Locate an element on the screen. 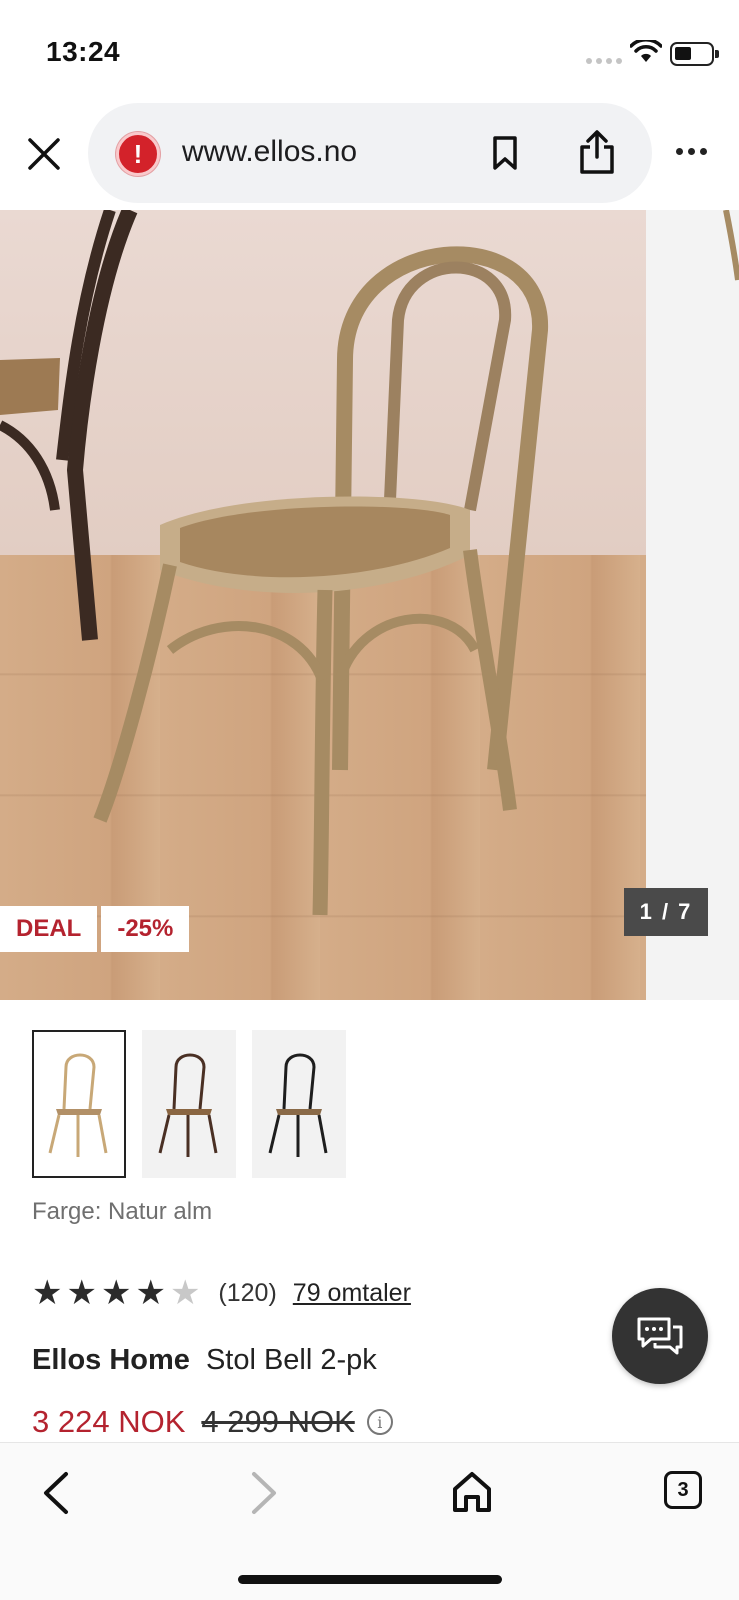  bottom-toolbar: 3 is located at coordinates (369, 1521).